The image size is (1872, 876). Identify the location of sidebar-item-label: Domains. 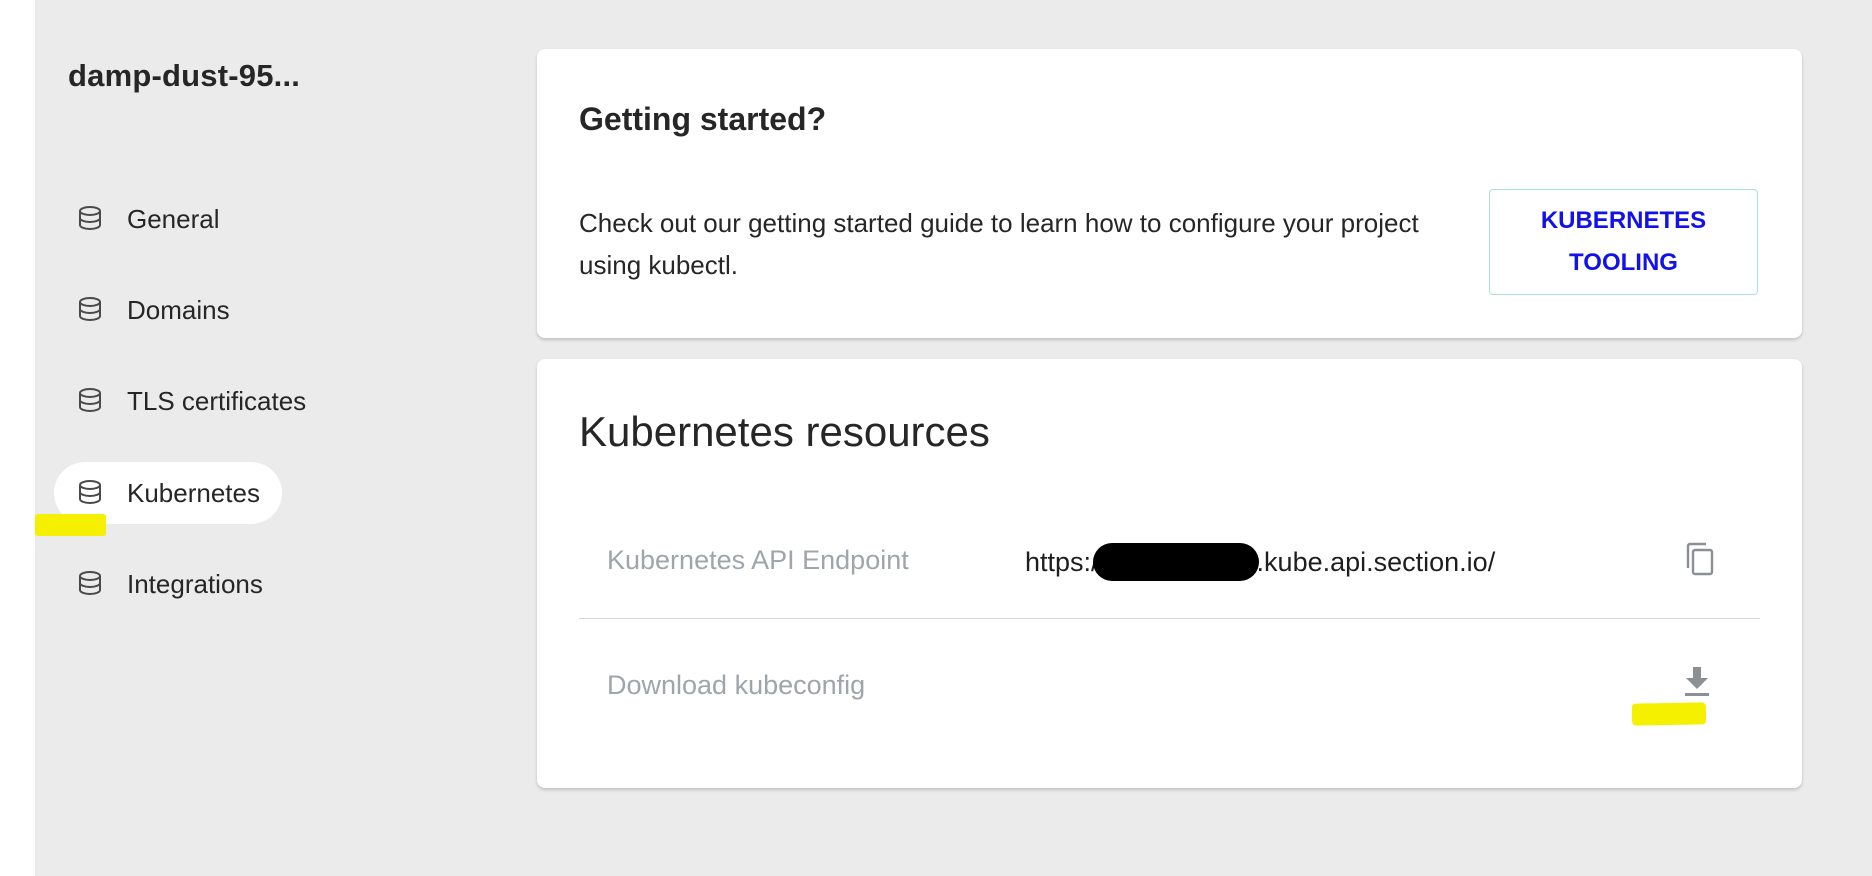
(178, 309).